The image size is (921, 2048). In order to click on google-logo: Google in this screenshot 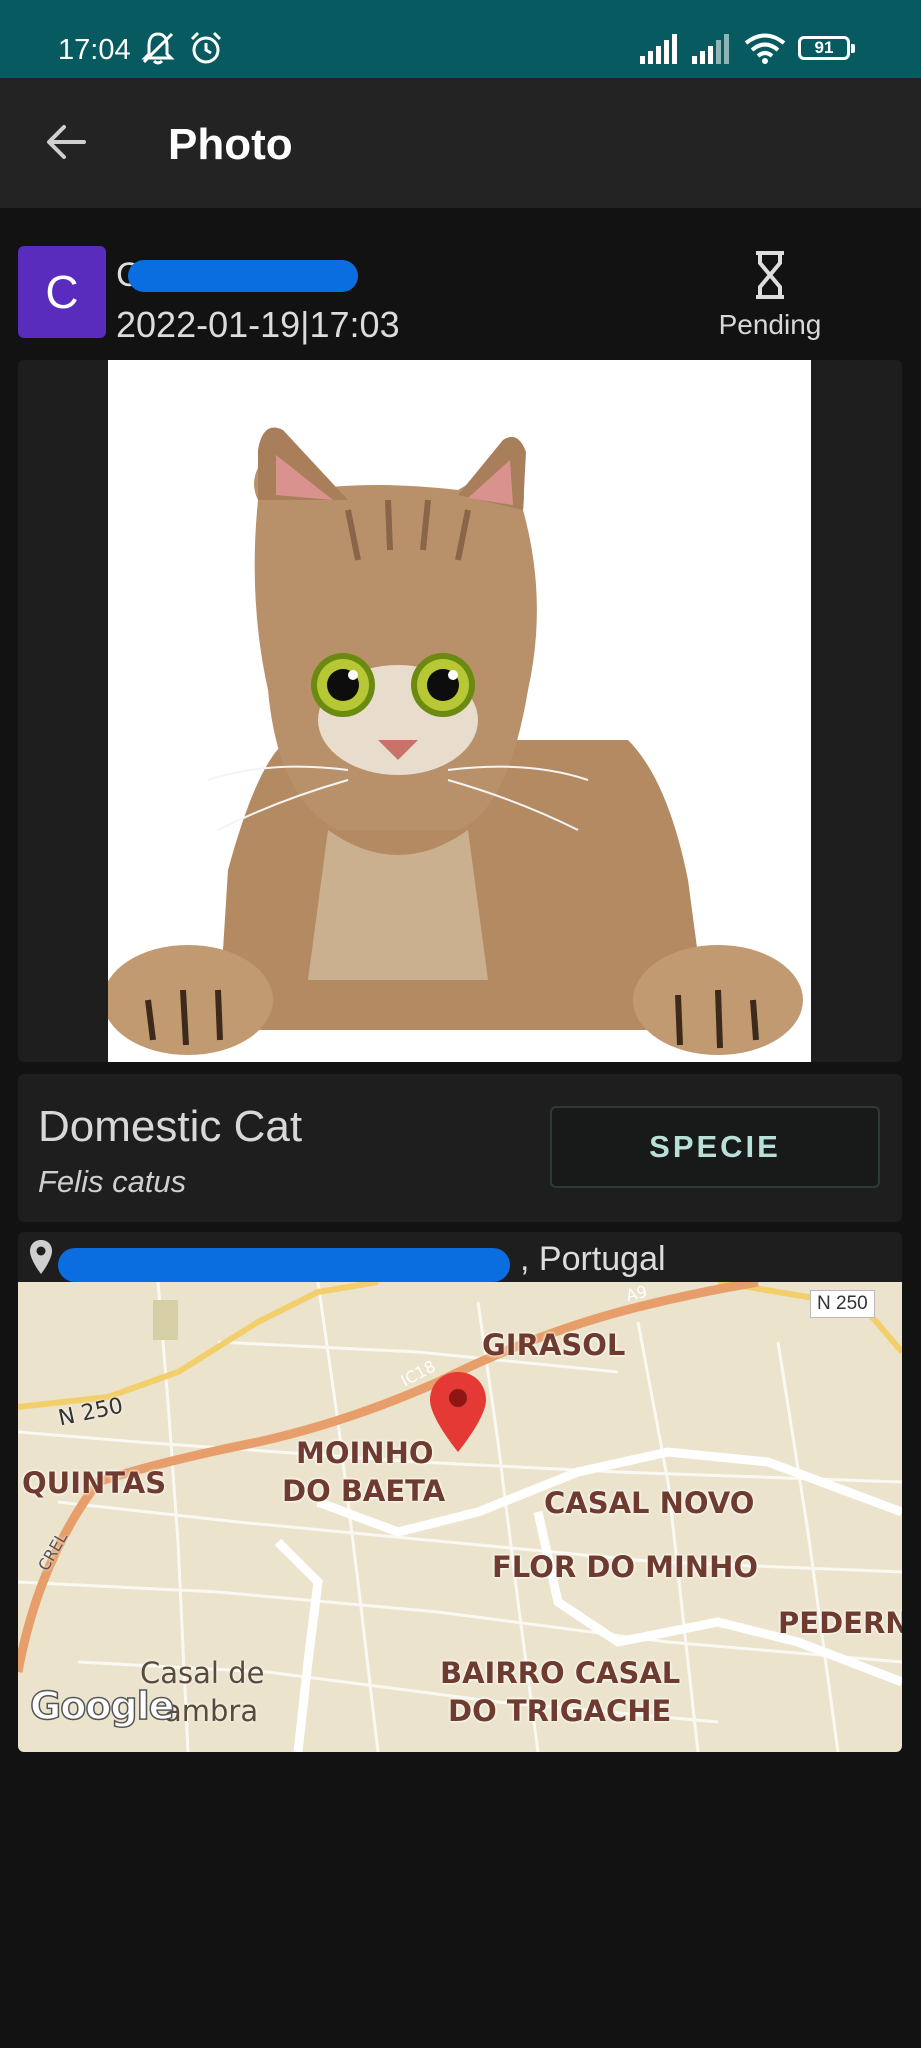, I will do `click(102, 1706)`.